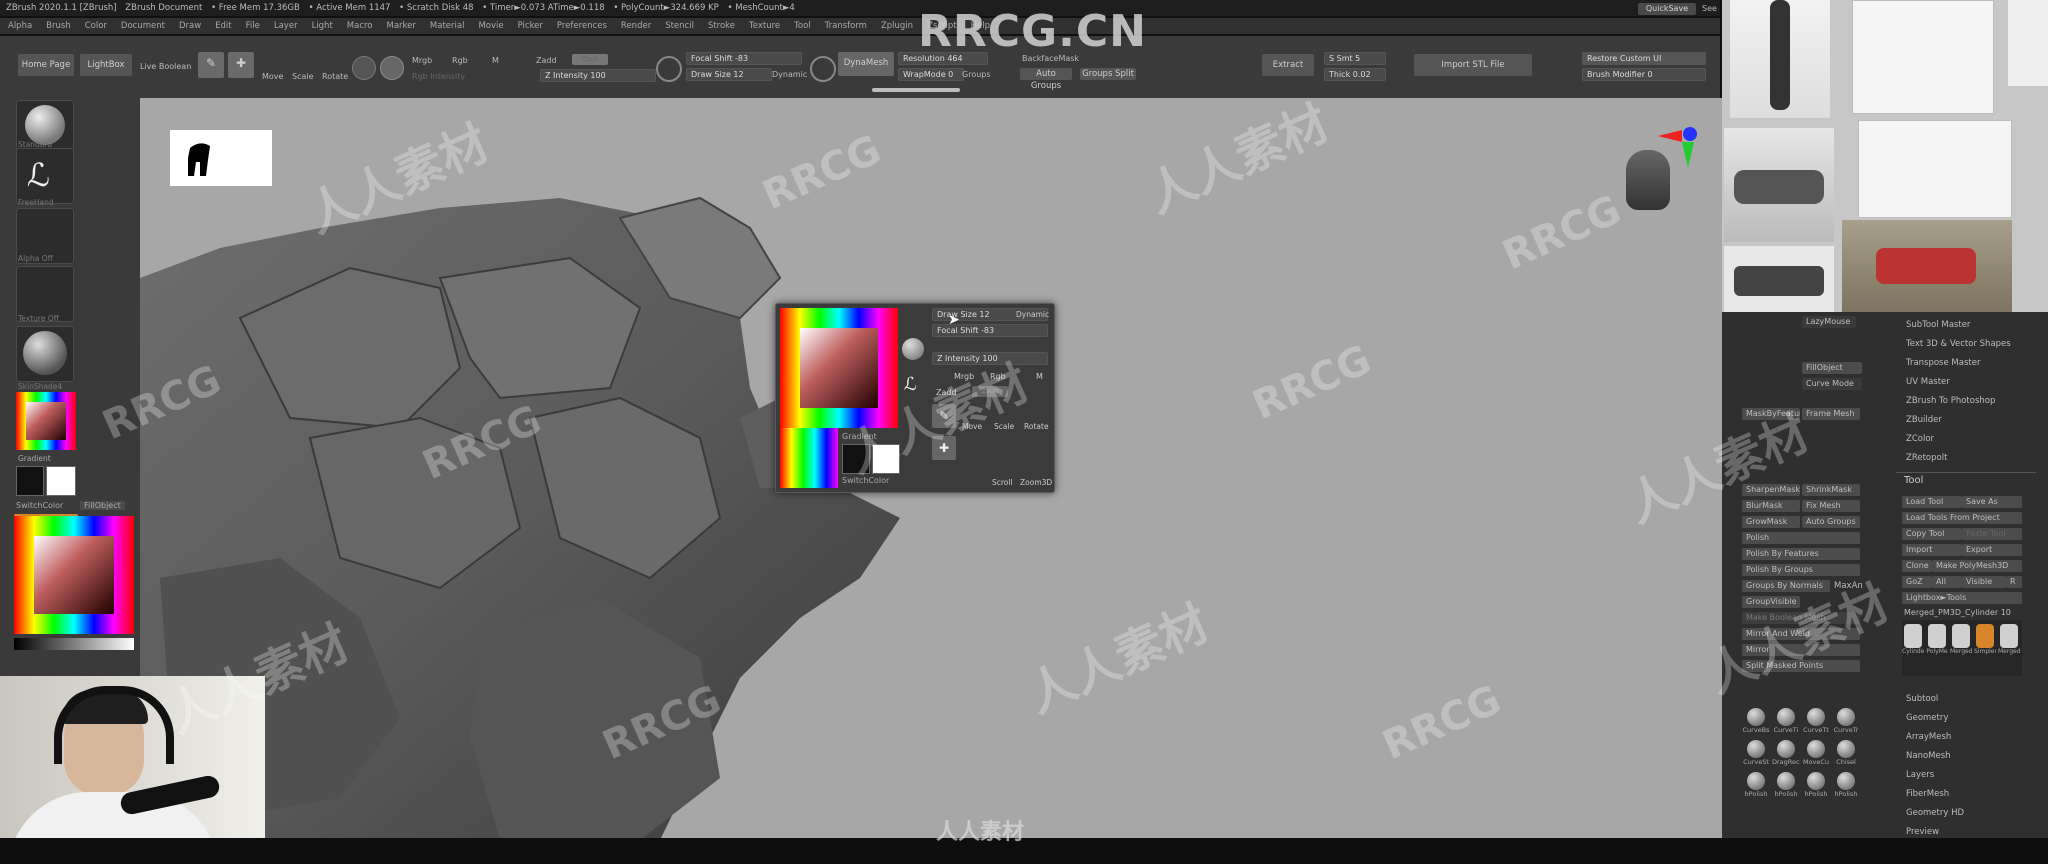  I want to click on tool-section-arraymesh: ArrayMesh, so click(1971, 737).